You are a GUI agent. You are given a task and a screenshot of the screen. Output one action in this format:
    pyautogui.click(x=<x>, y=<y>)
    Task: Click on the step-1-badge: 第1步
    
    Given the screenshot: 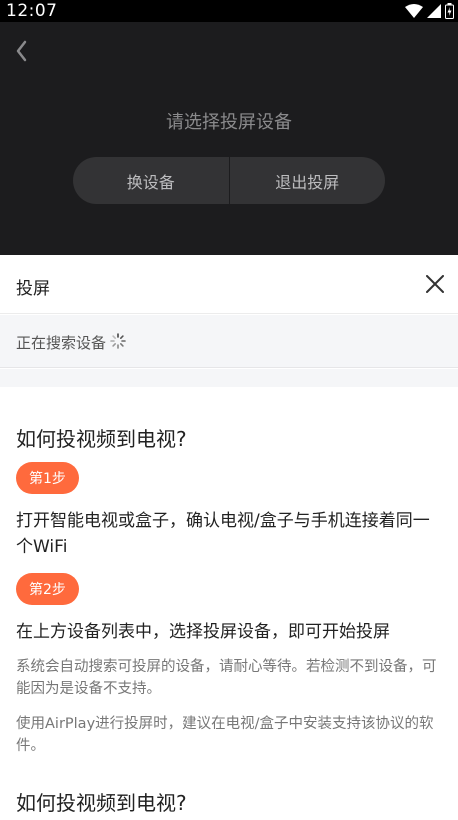 What is the action you would take?
    pyautogui.click(x=47, y=478)
    